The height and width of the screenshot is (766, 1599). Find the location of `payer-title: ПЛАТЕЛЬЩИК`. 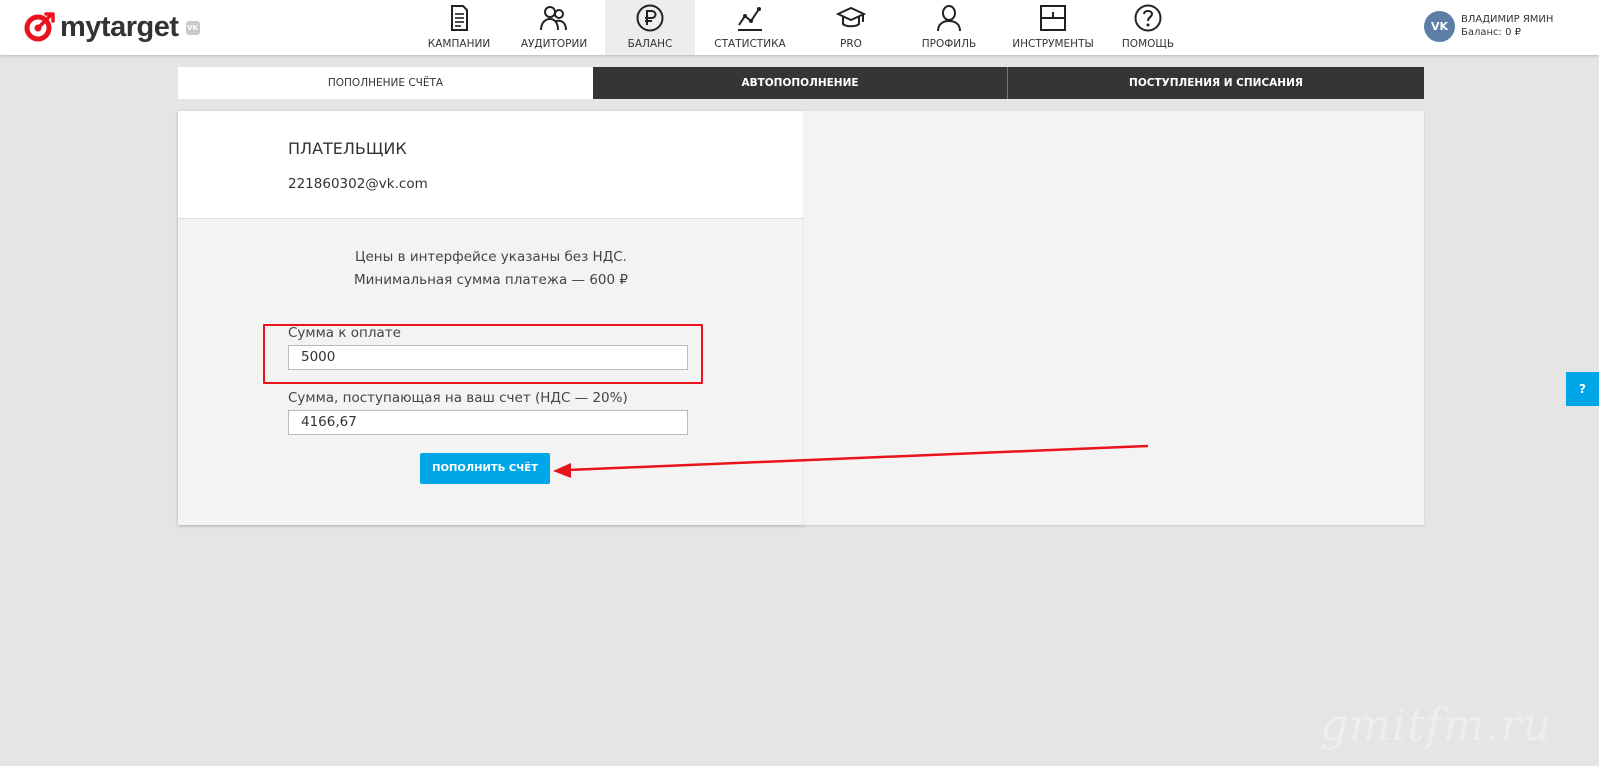

payer-title: ПЛАТЕЛЬЩИК is located at coordinates (347, 148).